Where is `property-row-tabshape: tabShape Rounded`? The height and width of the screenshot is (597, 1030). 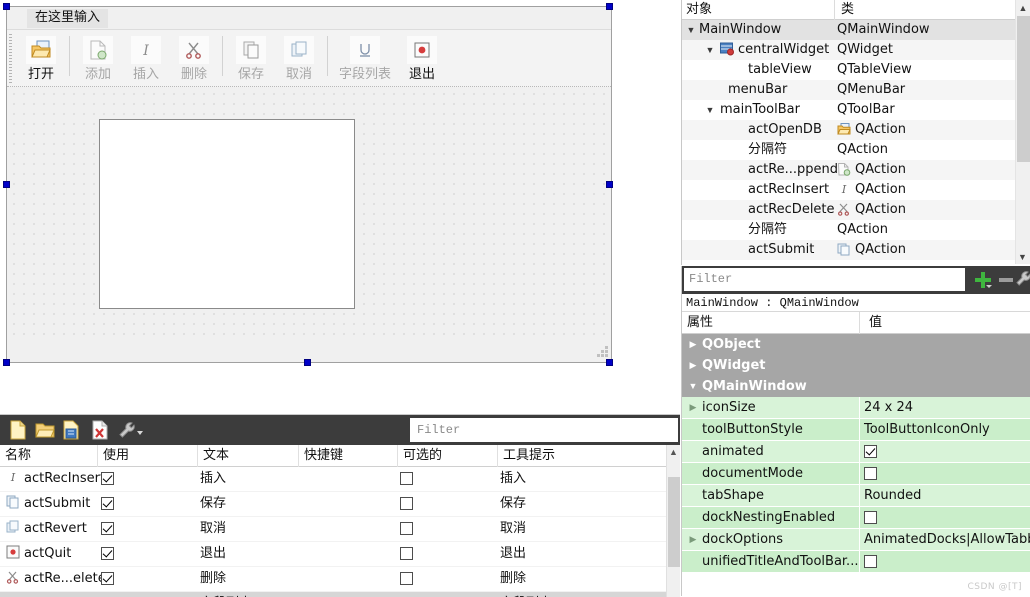 property-row-tabshape: tabShape Rounded is located at coordinates (856, 496).